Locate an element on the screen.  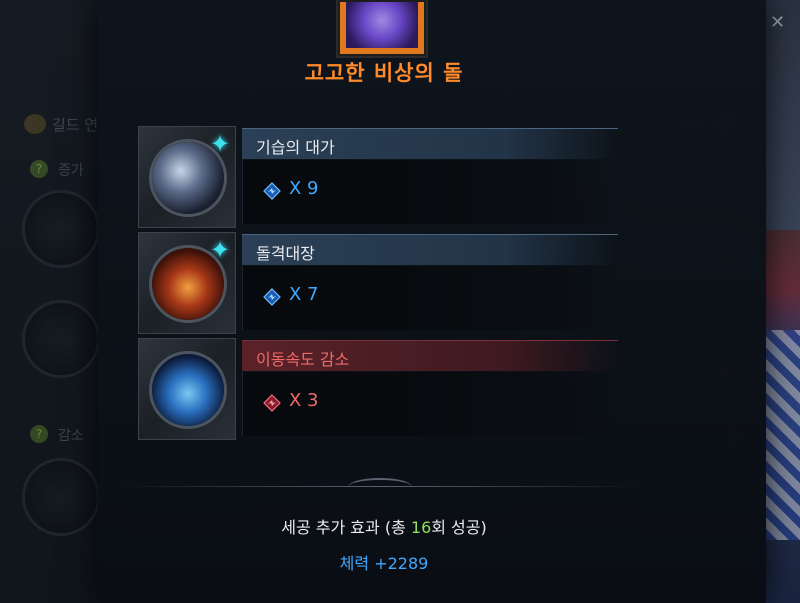
dialog-title: 고고한 비상의 돌 is located at coordinates (384, 73).